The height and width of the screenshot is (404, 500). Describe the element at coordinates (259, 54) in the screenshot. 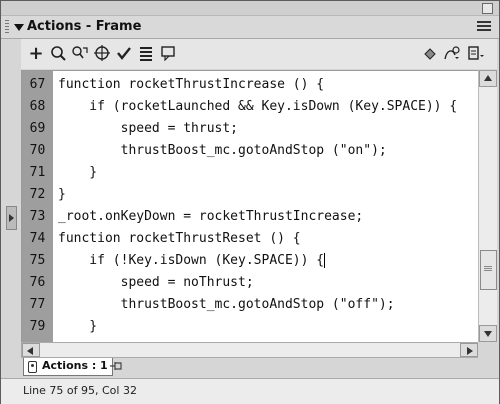

I see `actions-toolbar: +` at that location.